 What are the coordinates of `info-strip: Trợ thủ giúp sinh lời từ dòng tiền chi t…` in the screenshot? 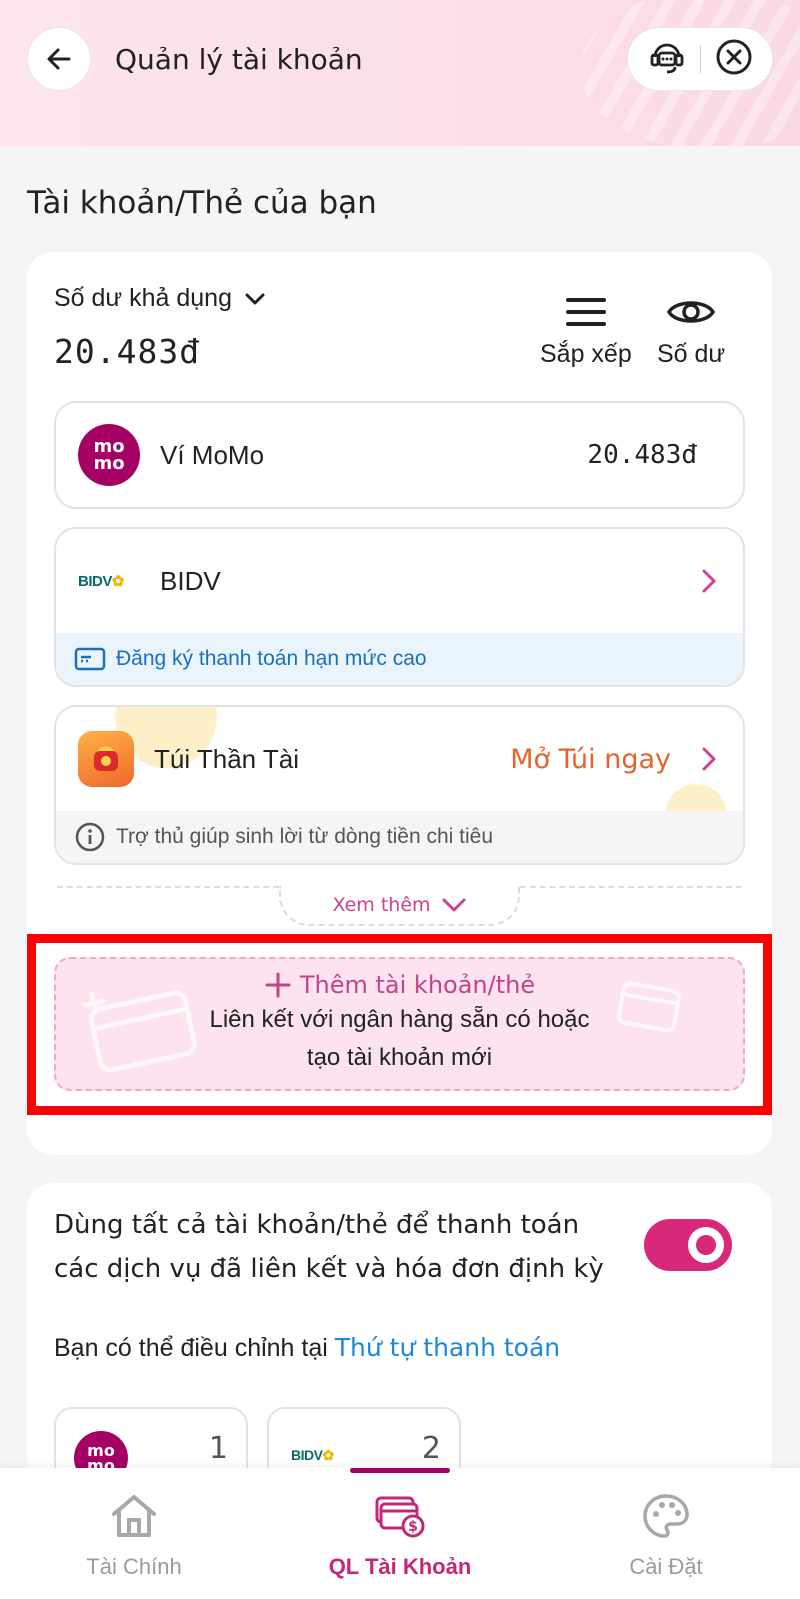 It's located at (399, 837).